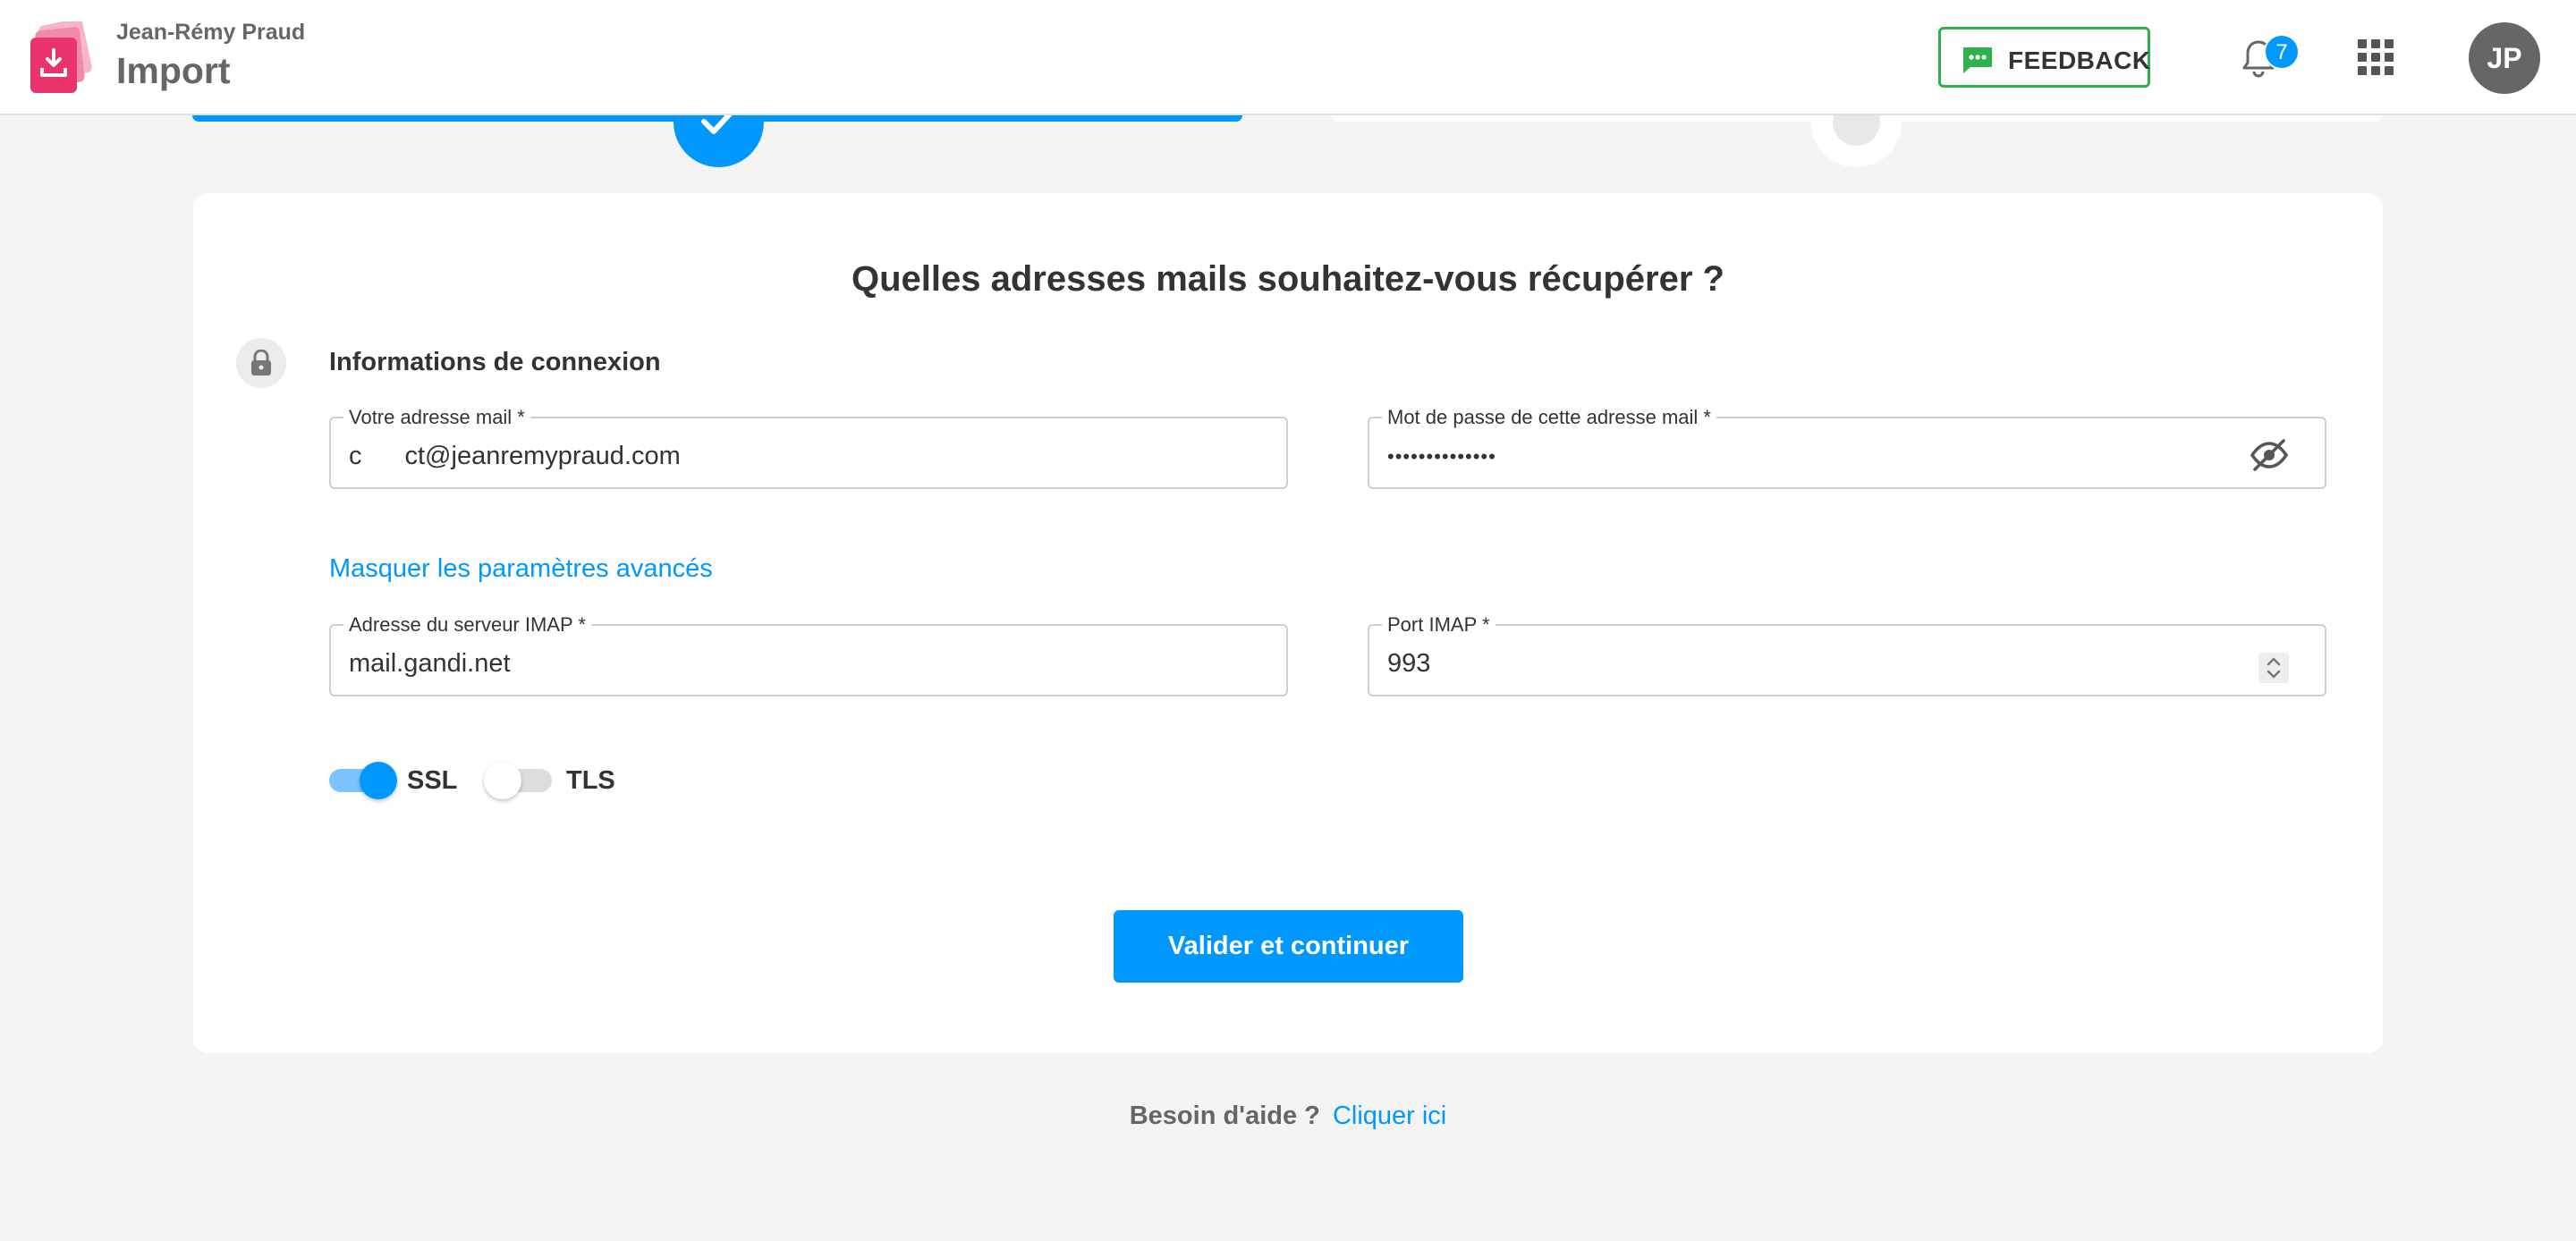 Image resolution: width=2576 pixels, height=1241 pixels. I want to click on submit-button: Valider et continuer, so click(1288, 946).